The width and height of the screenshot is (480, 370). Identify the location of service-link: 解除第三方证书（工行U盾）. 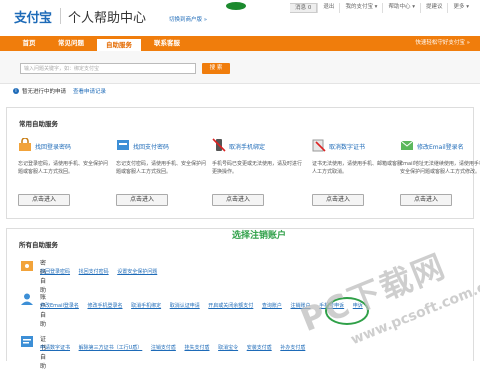
(111, 348).